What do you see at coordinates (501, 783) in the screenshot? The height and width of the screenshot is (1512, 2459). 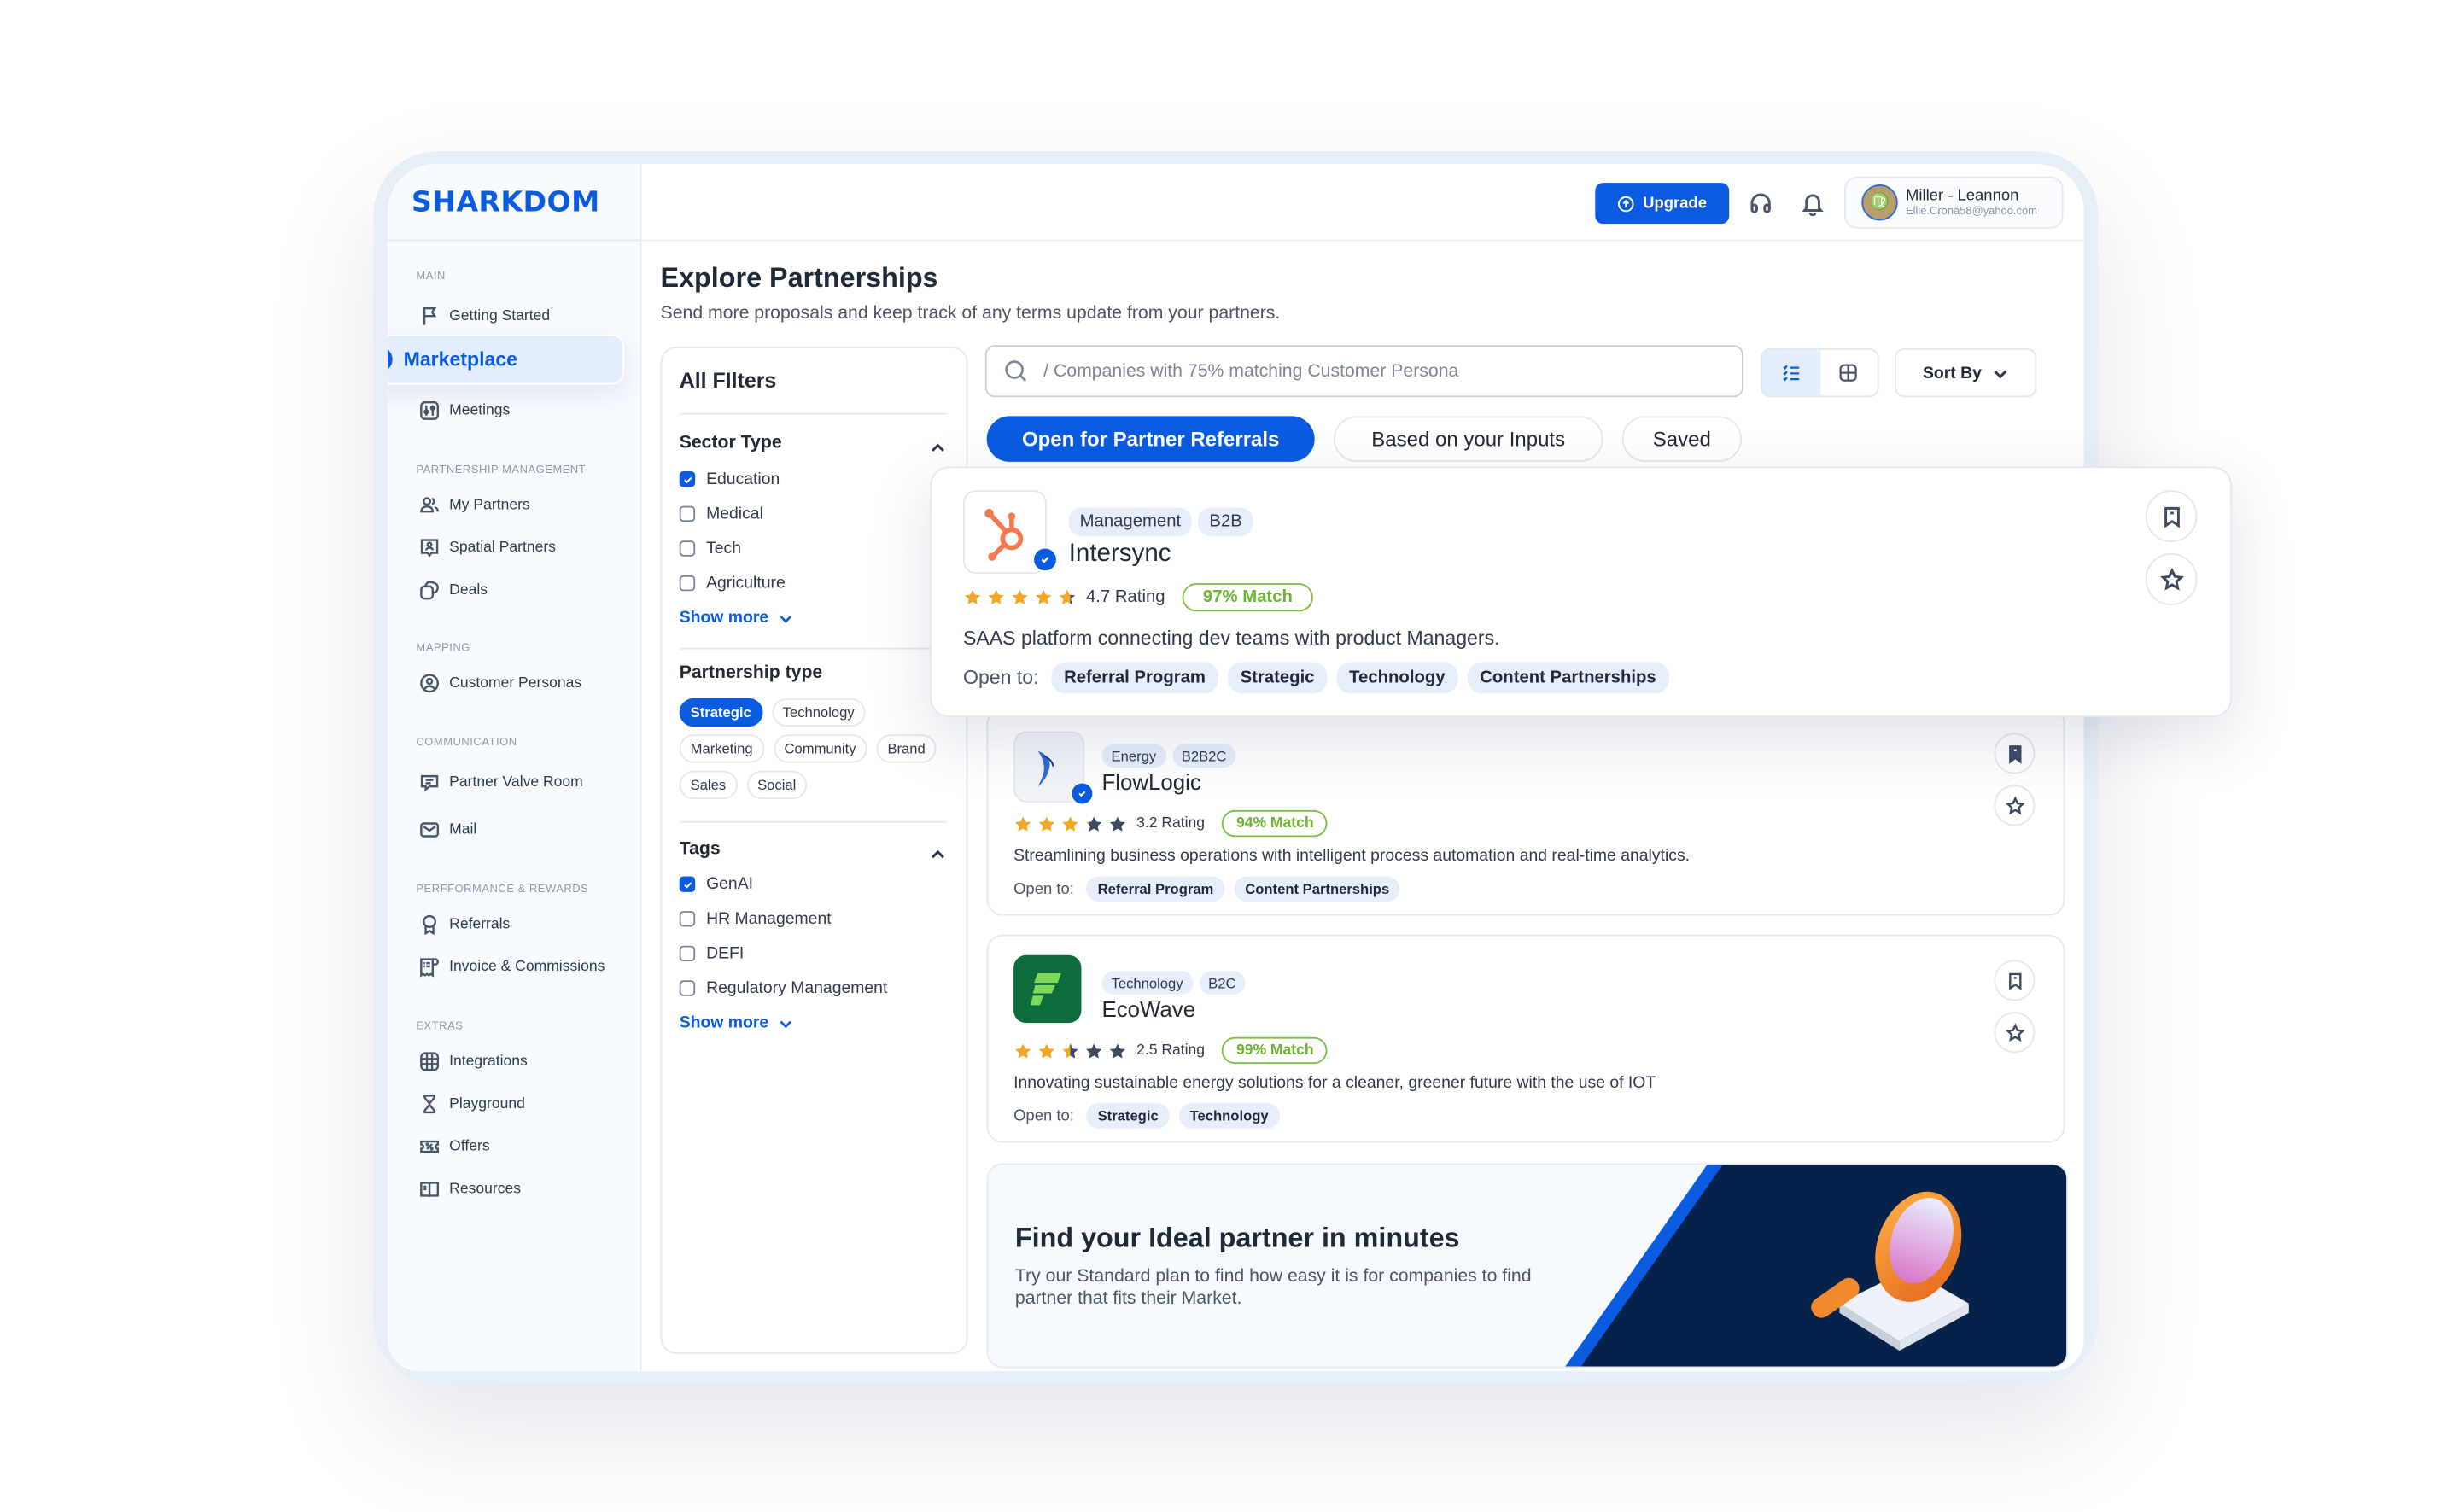 I see `sidebar-item-partner-valve-room: Partner Valve Room` at bounding box center [501, 783].